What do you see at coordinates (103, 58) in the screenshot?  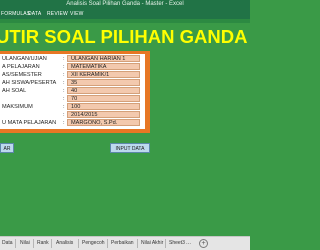 I see `form-value: ULANGAN HARIAN 1` at bounding box center [103, 58].